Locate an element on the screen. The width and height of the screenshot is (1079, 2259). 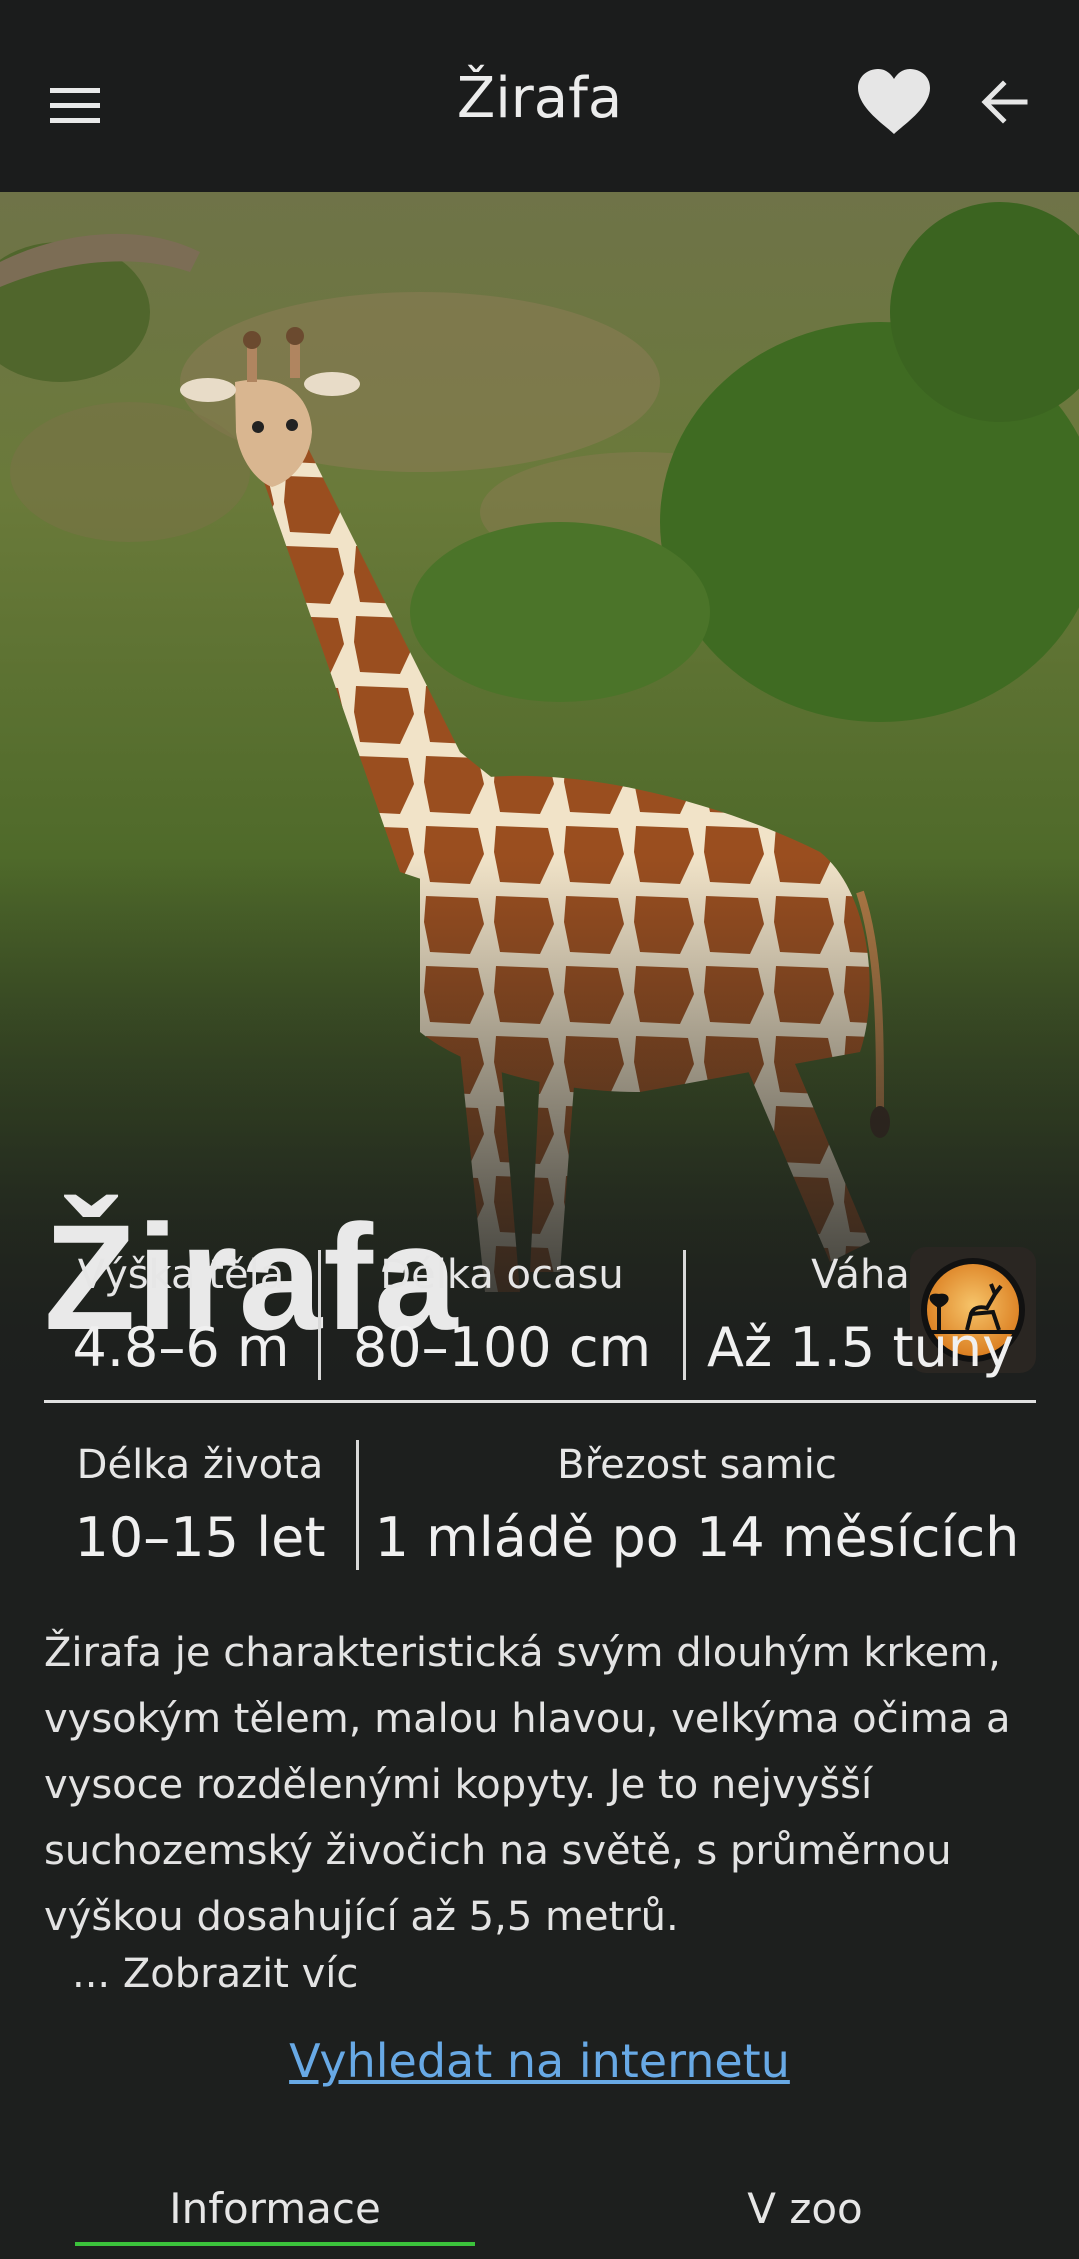
stat-label: Výška těla is located at coordinates (181, 1274).